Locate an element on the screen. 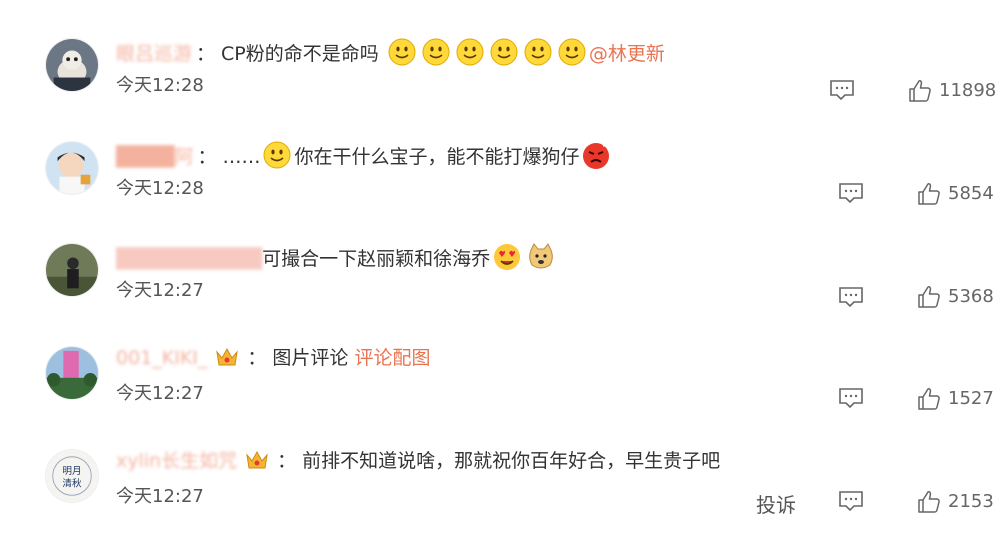 This screenshot has height=548, width=1003. svg-text: 清秋 is located at coordinates (72, 484).